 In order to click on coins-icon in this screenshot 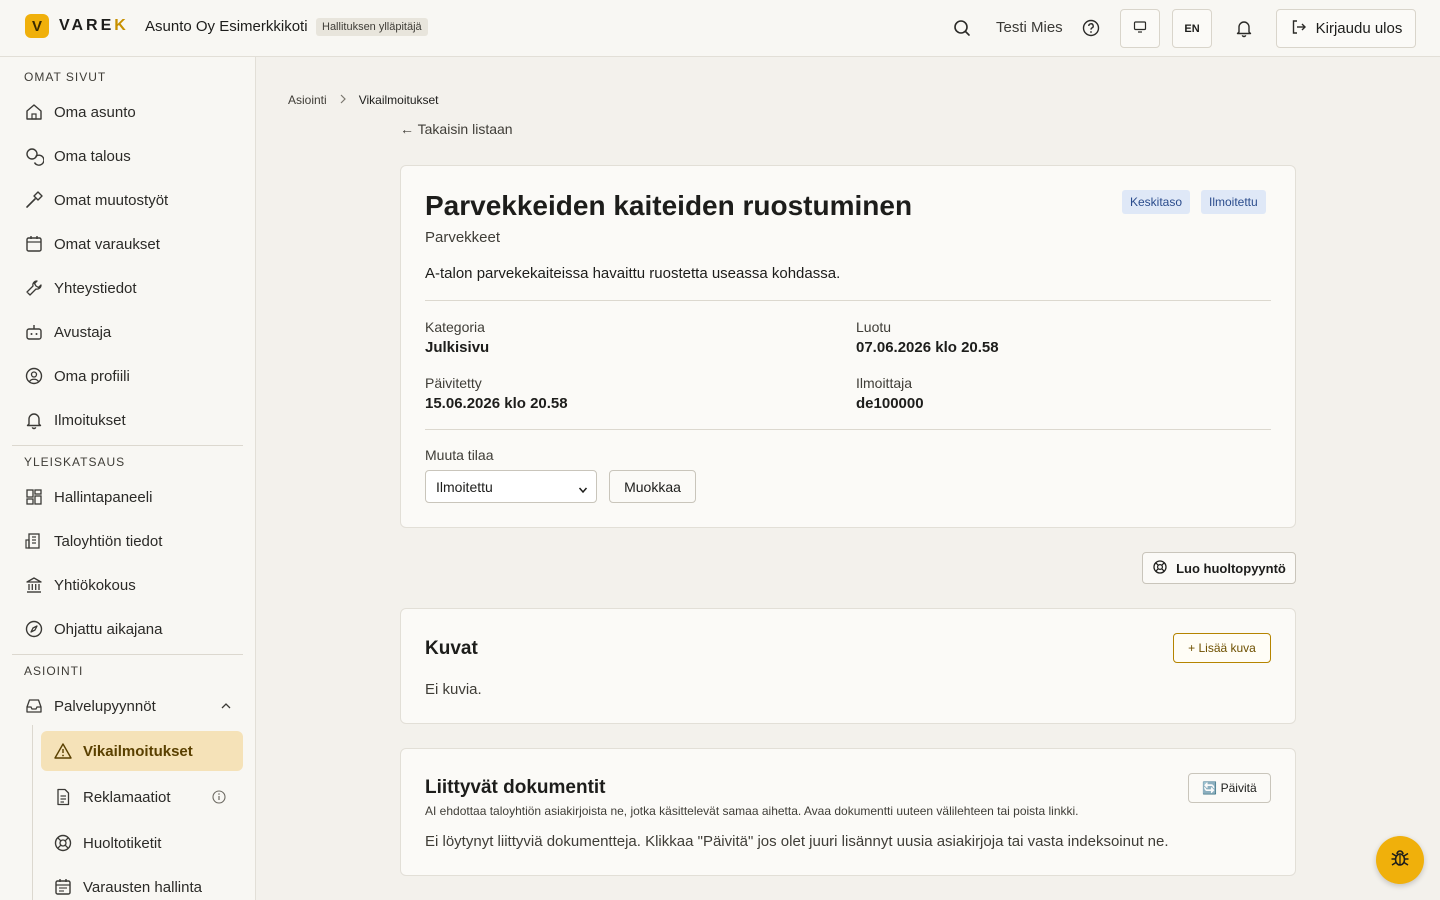, I will do `click(34, 156)`.